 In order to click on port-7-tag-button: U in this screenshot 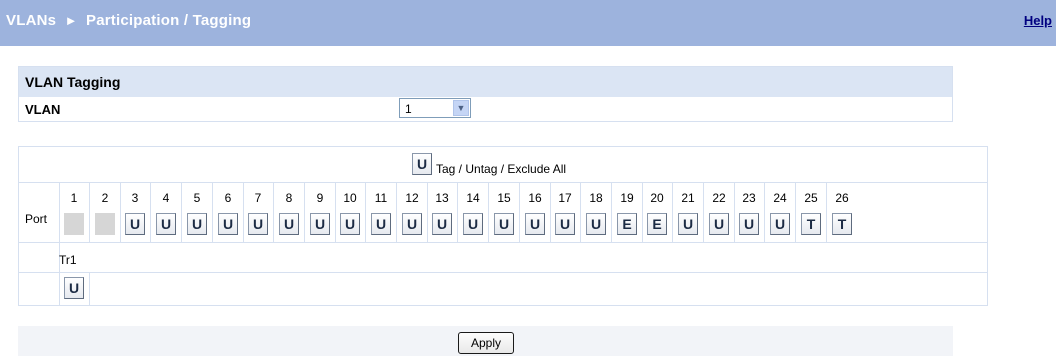, I will do `click(258, 224)`.